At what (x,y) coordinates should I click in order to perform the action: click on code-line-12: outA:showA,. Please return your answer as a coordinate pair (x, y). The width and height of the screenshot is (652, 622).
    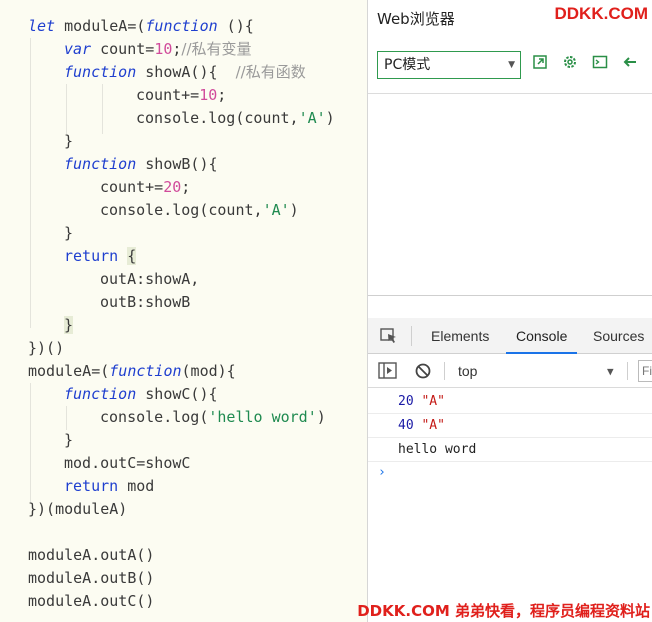
    Looking at the image, I should click on (150, 279).